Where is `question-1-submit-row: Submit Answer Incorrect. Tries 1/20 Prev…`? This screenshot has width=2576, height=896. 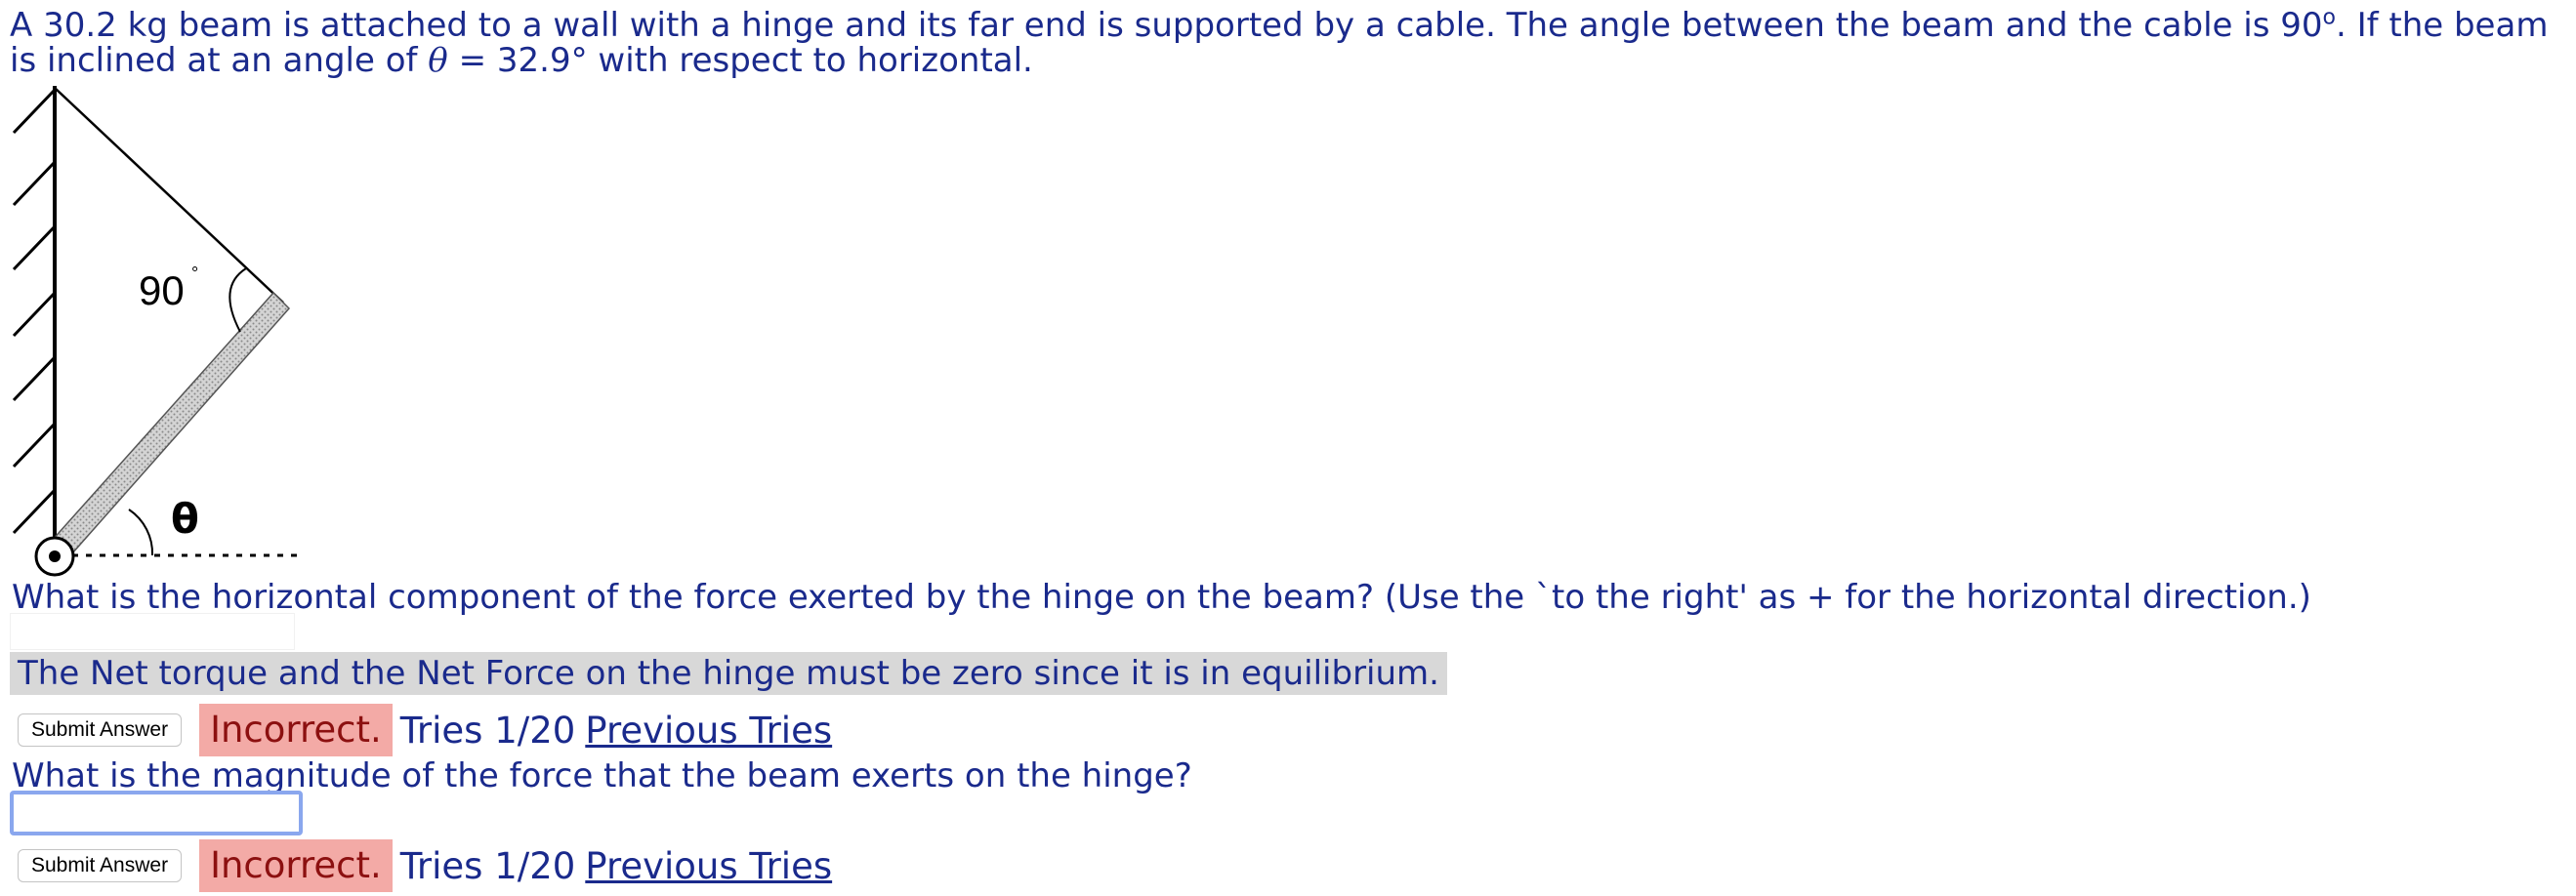
question-1-submit-row: Submit Answer Incorrect. Tries 1/20 Prev… is located at coordinates (425, 730).